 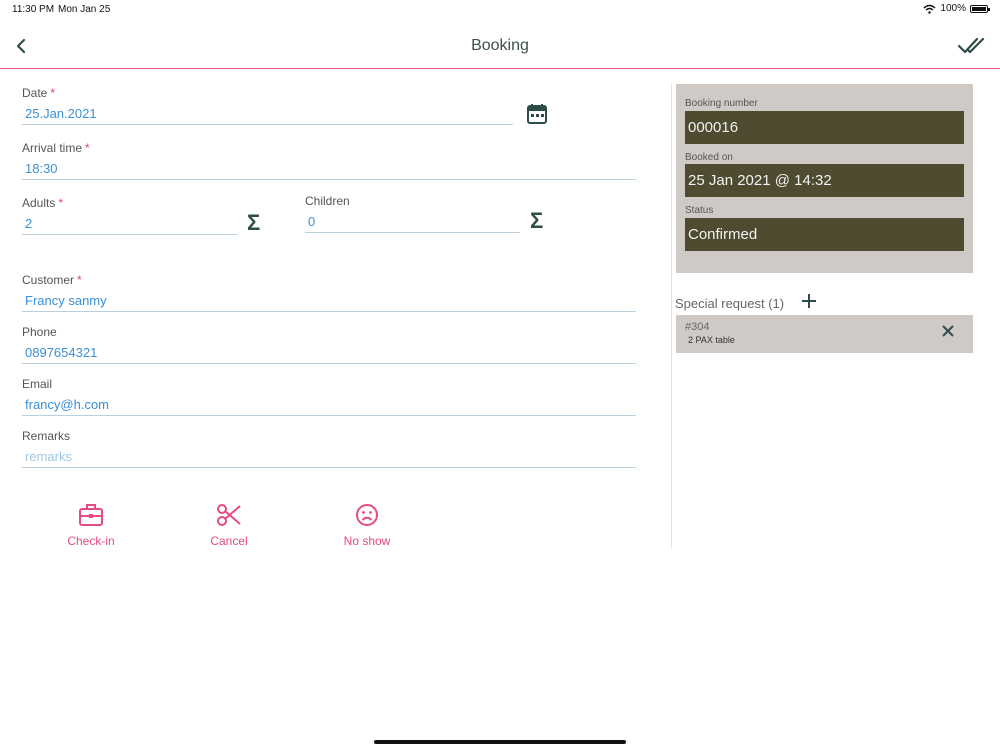 I want to click on booked-on-value: 25 Jan 2021 @ 14:32, so click(x=824, y=180).